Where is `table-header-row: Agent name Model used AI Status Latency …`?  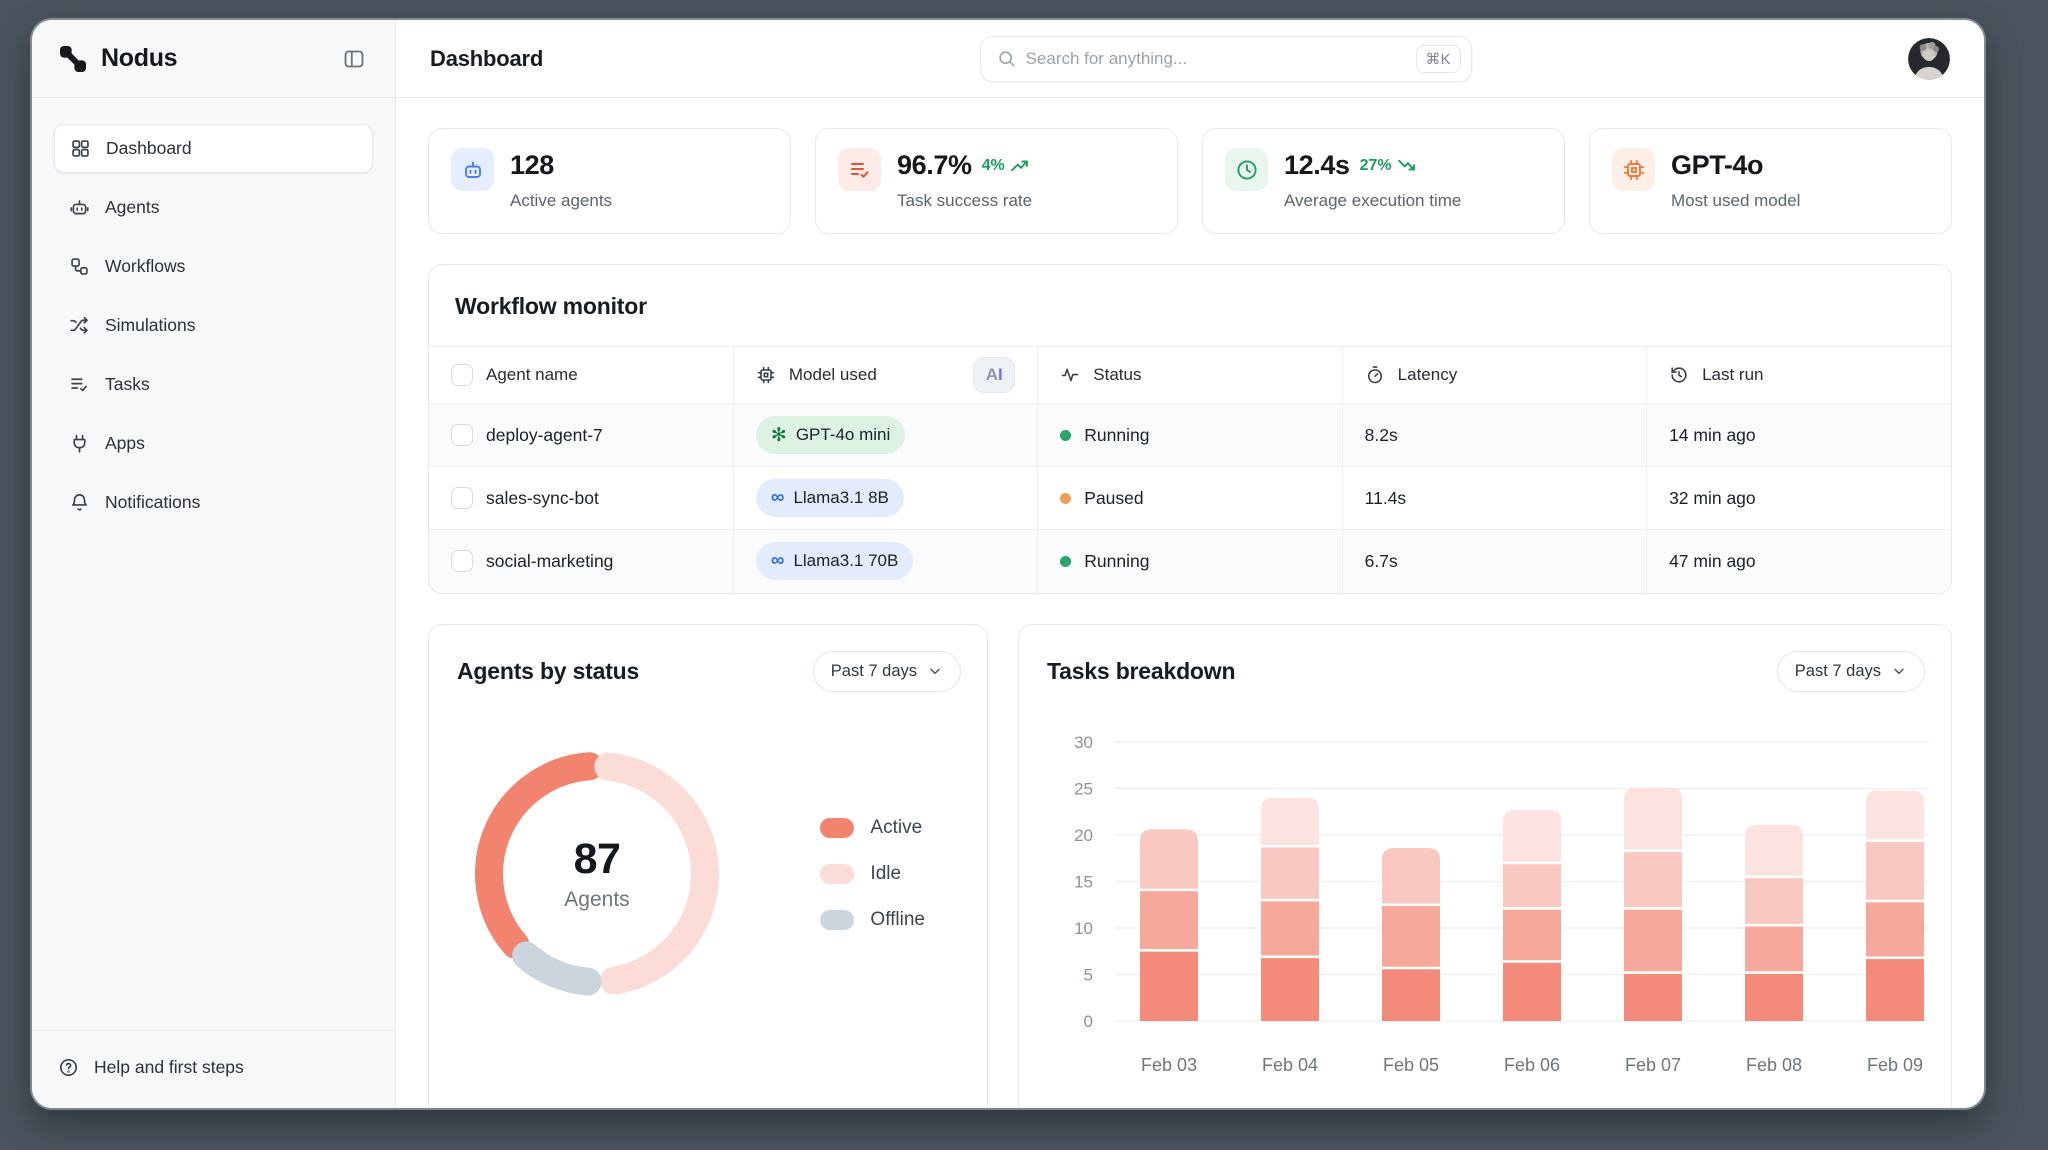
table-header-row: Agent name Model used AI Status Latency … is located at coordinates (1190, 375).